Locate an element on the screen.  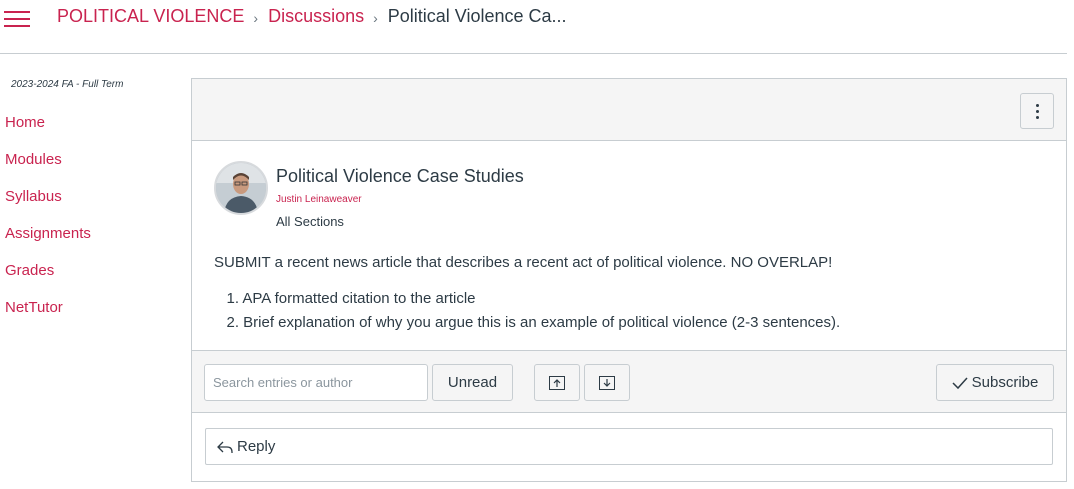
breadcrumb-course-link: POLITICAL VIOLENCE is located at coordinates (150, 16).